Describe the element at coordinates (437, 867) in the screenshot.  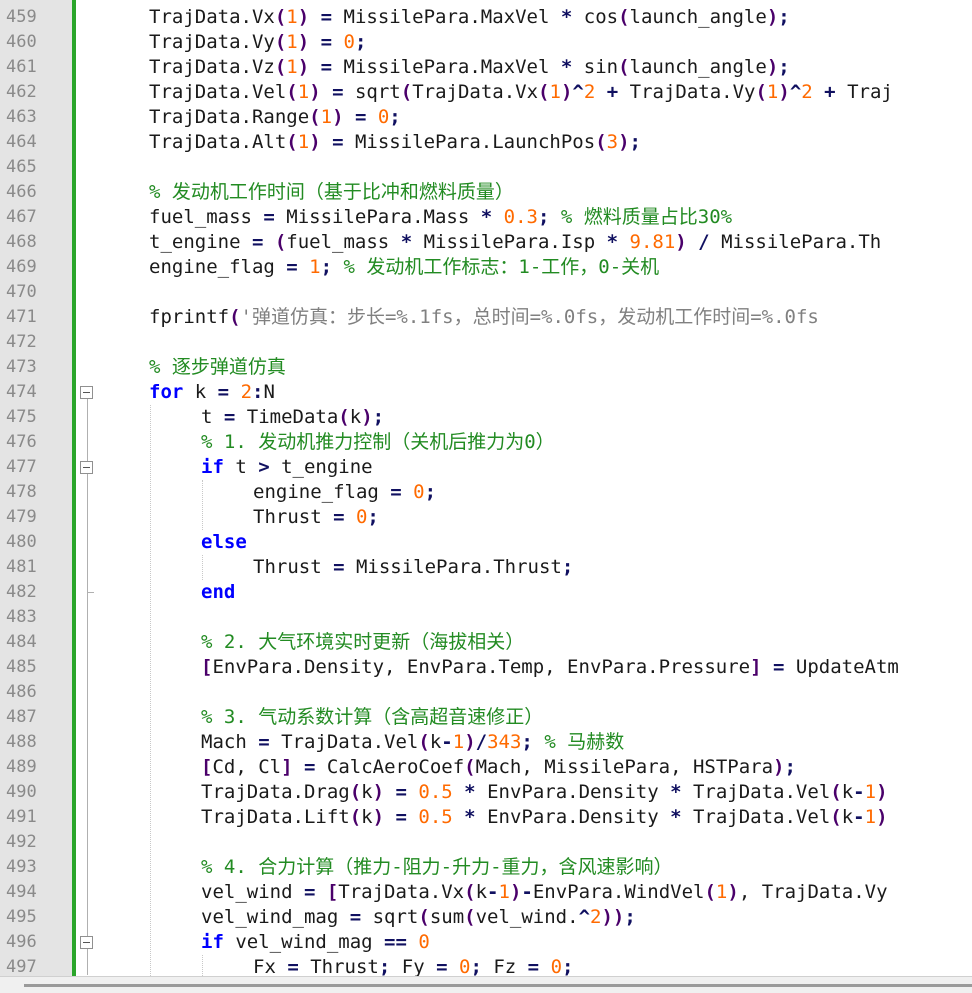
I see `code-token: % 4. 合力计算（推力-阻力-升力-重力，含风速影响）` at that location.